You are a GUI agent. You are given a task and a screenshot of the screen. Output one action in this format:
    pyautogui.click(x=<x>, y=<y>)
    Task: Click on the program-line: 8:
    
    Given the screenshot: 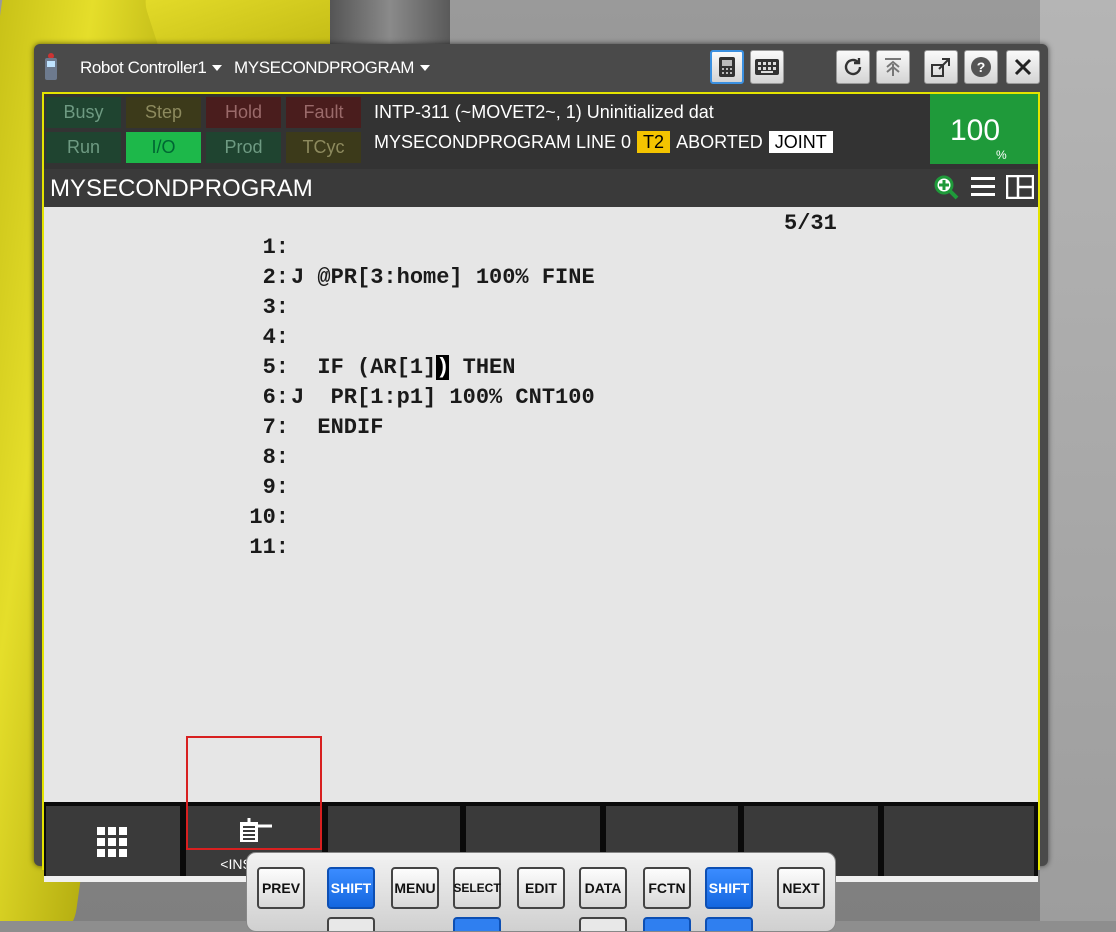 What is the action you would take?
    pyautogui.click(x=529, y=460)
    